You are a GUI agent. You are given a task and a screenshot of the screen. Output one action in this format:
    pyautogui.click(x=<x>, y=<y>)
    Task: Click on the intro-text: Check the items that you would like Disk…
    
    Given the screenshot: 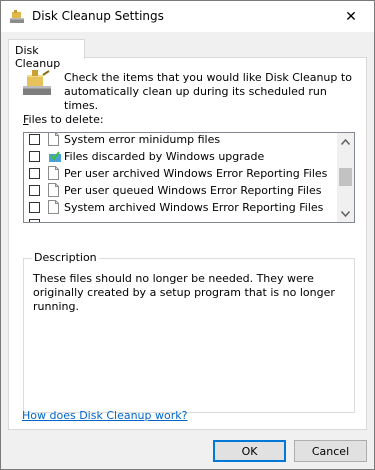 What is the action you would take?
    pyautogui.click(x=208, y=91)
    